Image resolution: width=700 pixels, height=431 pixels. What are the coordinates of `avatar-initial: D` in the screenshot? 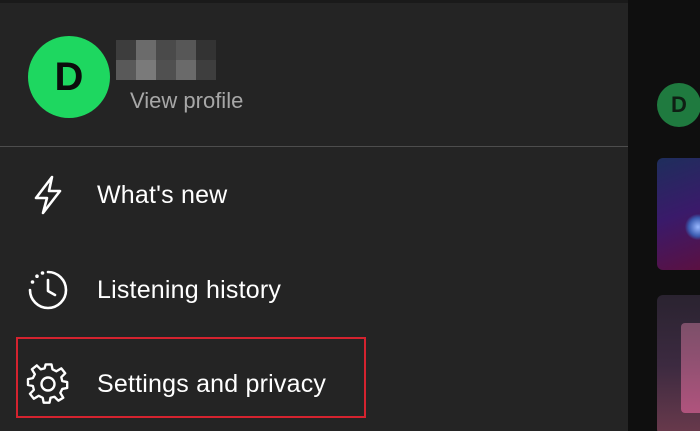 It's located at (69, 76).